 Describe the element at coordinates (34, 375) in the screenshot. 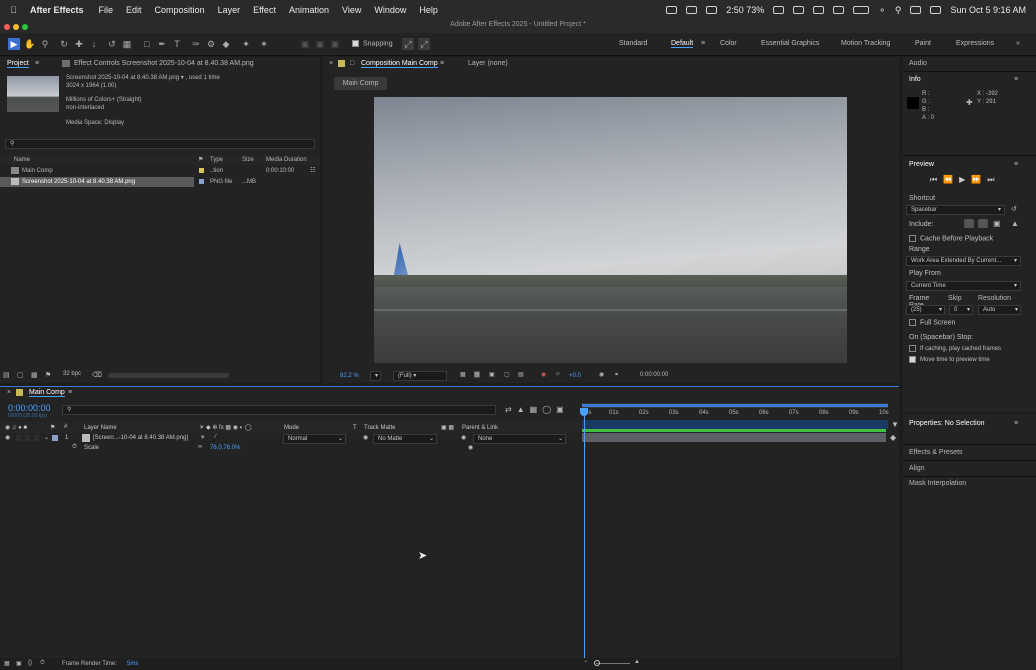

I see `new-comp-icon: ▦` at that location.